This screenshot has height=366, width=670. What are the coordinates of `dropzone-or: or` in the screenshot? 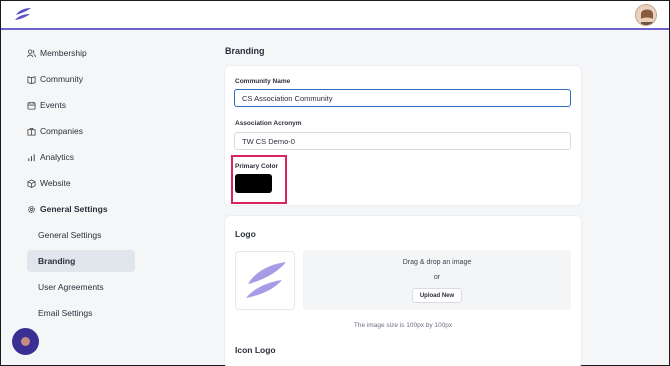 It's located at (437, 277).